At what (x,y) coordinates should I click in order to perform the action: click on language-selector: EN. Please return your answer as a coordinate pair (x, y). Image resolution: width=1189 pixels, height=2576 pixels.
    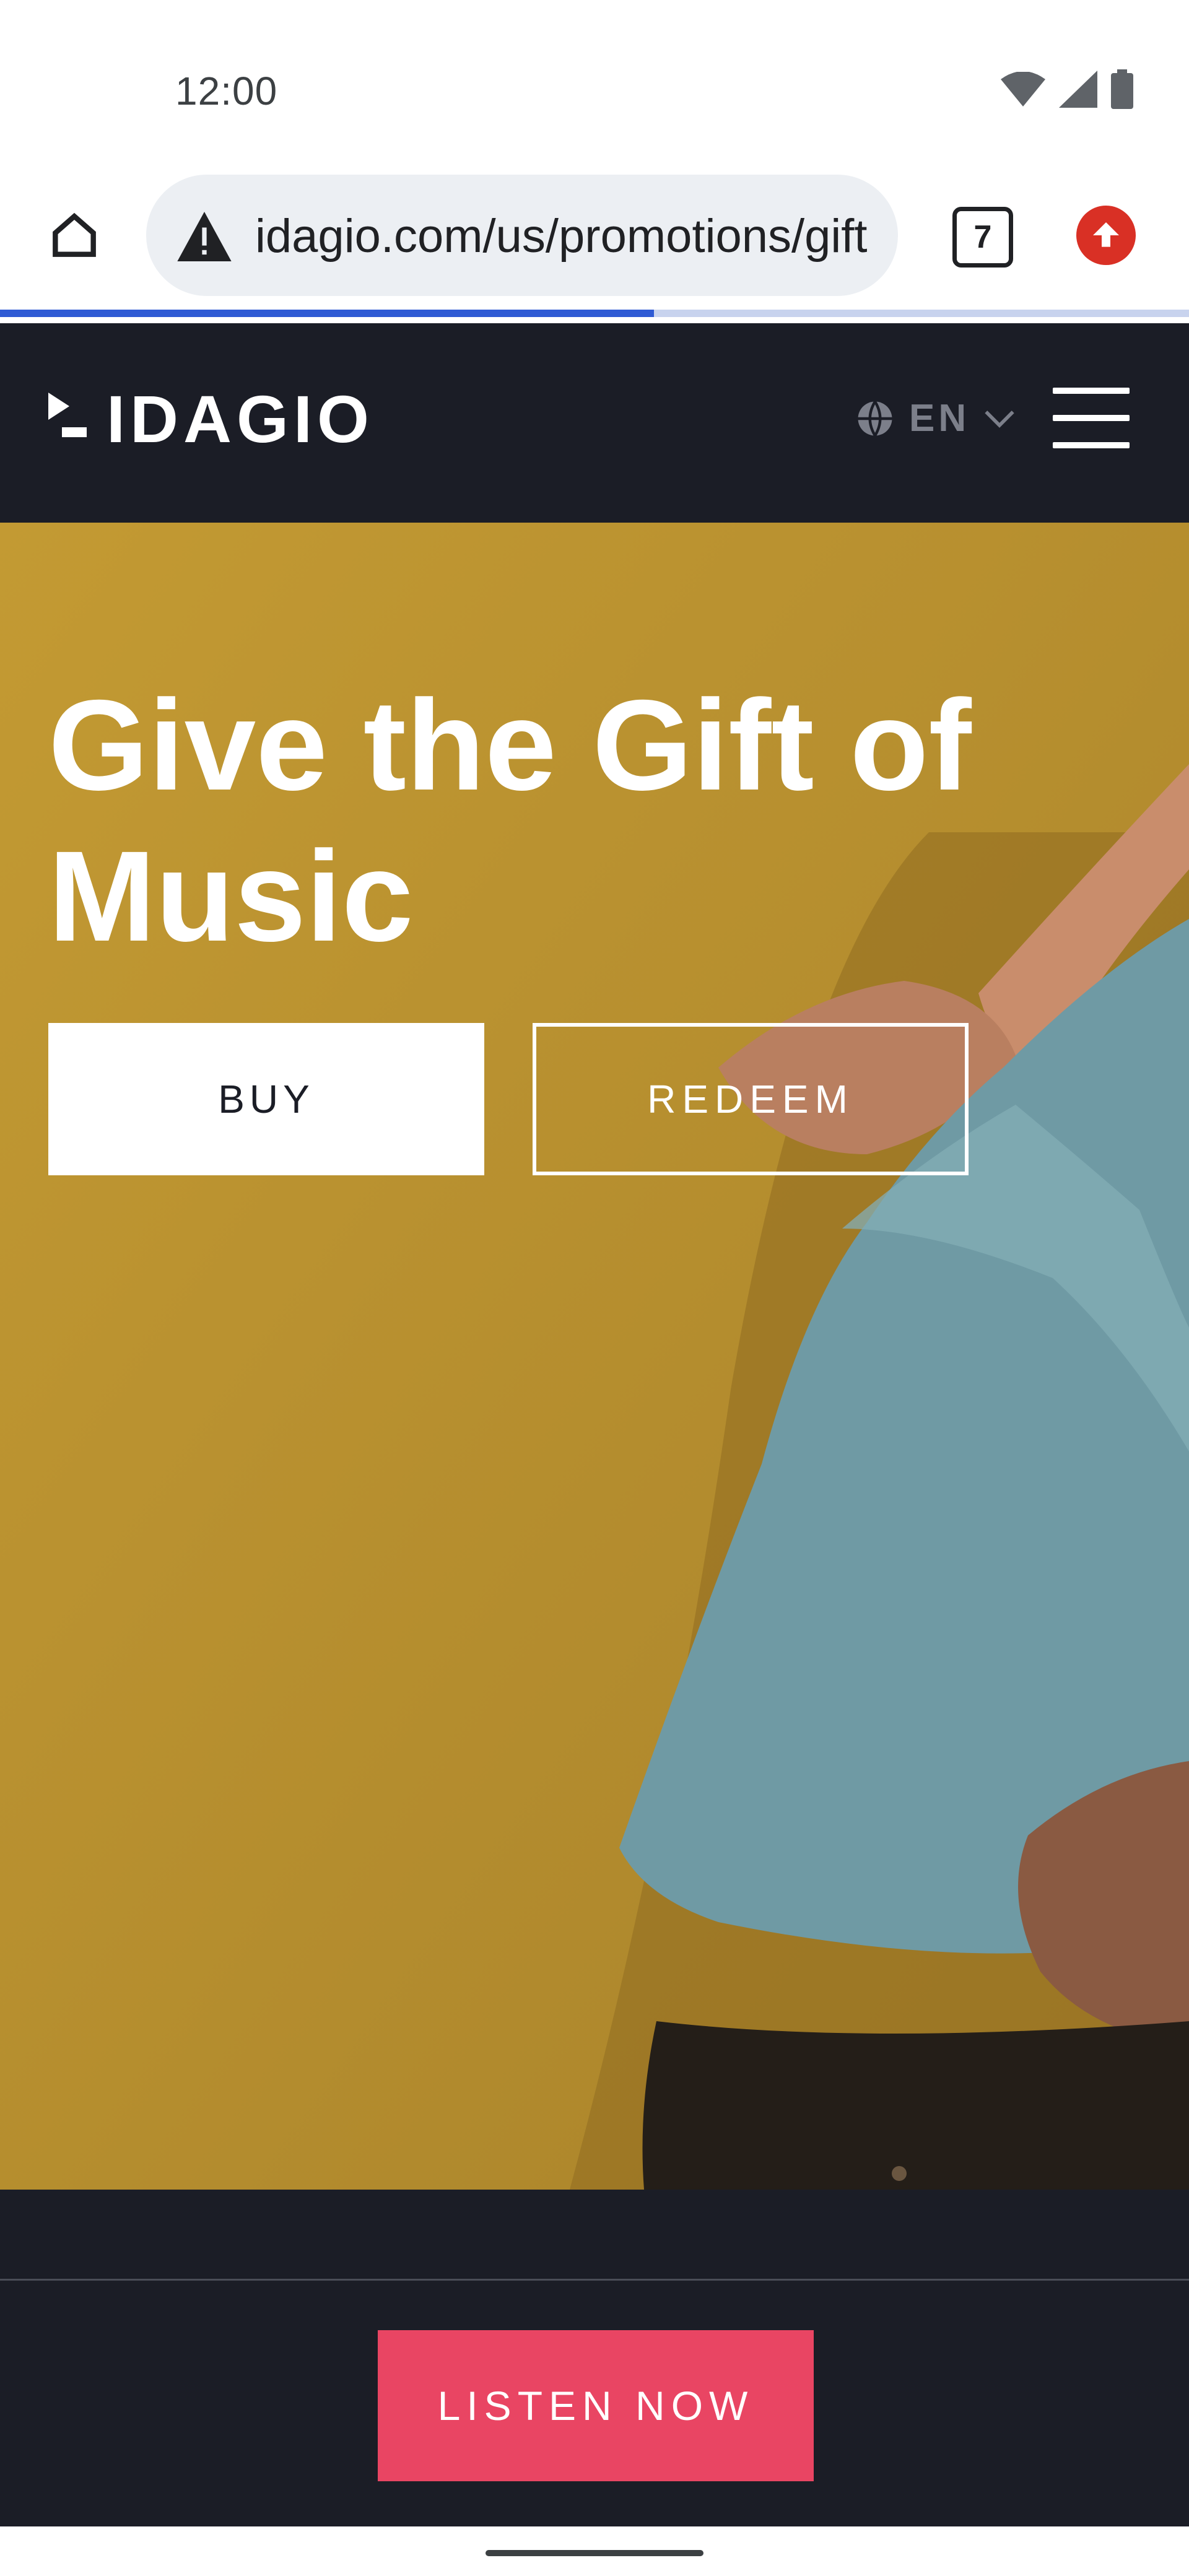
    Looking at the image, I should click on (935, 418).